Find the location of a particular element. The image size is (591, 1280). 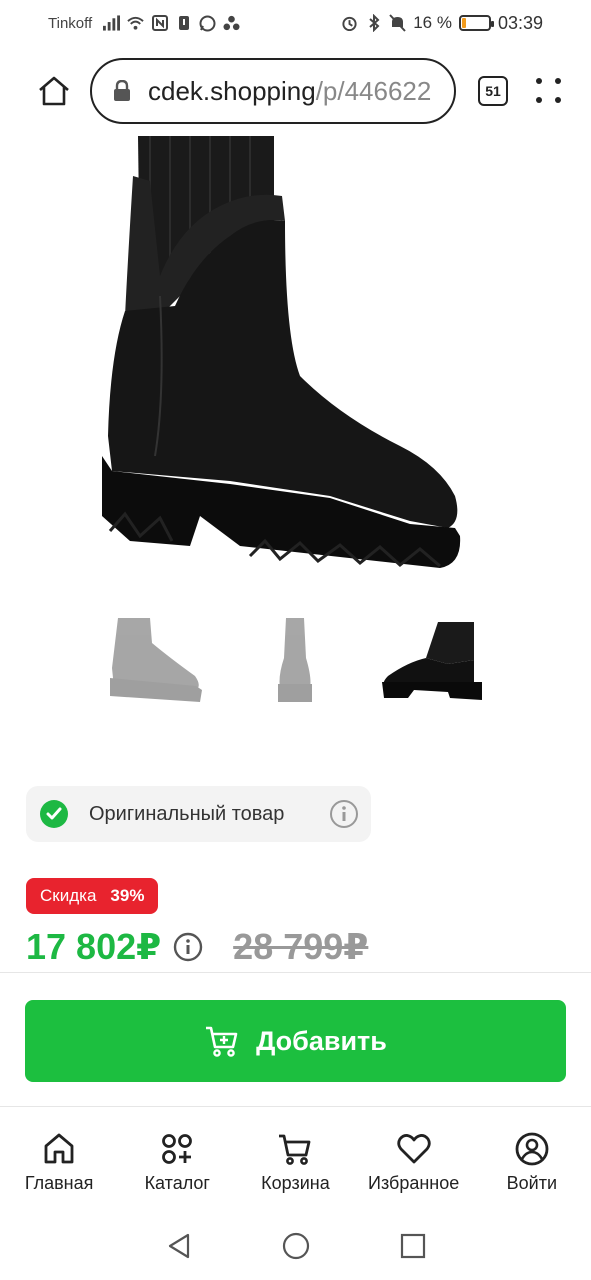

nav-label-login: Войти is located at coordinates (532, 1183).